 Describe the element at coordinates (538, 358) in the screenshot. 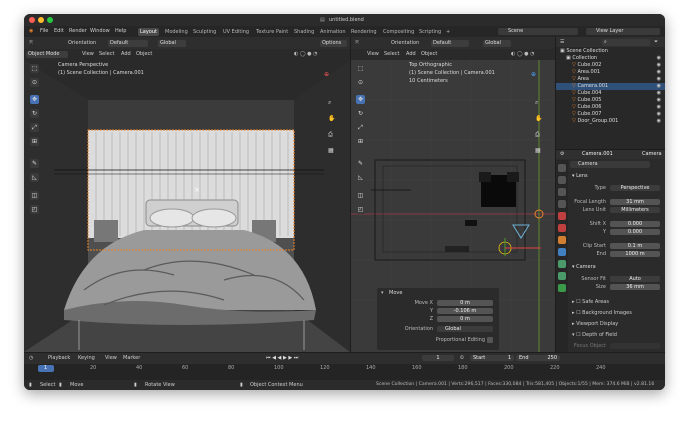

I see `frame-end-field: End 250` at that location.